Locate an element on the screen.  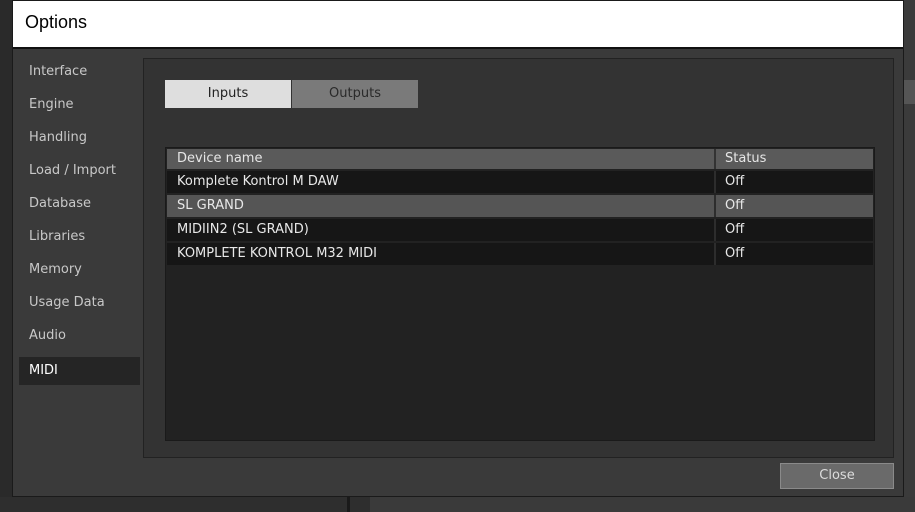
sidebar-item-midi: MIDI is located at coordinates (79, 371).